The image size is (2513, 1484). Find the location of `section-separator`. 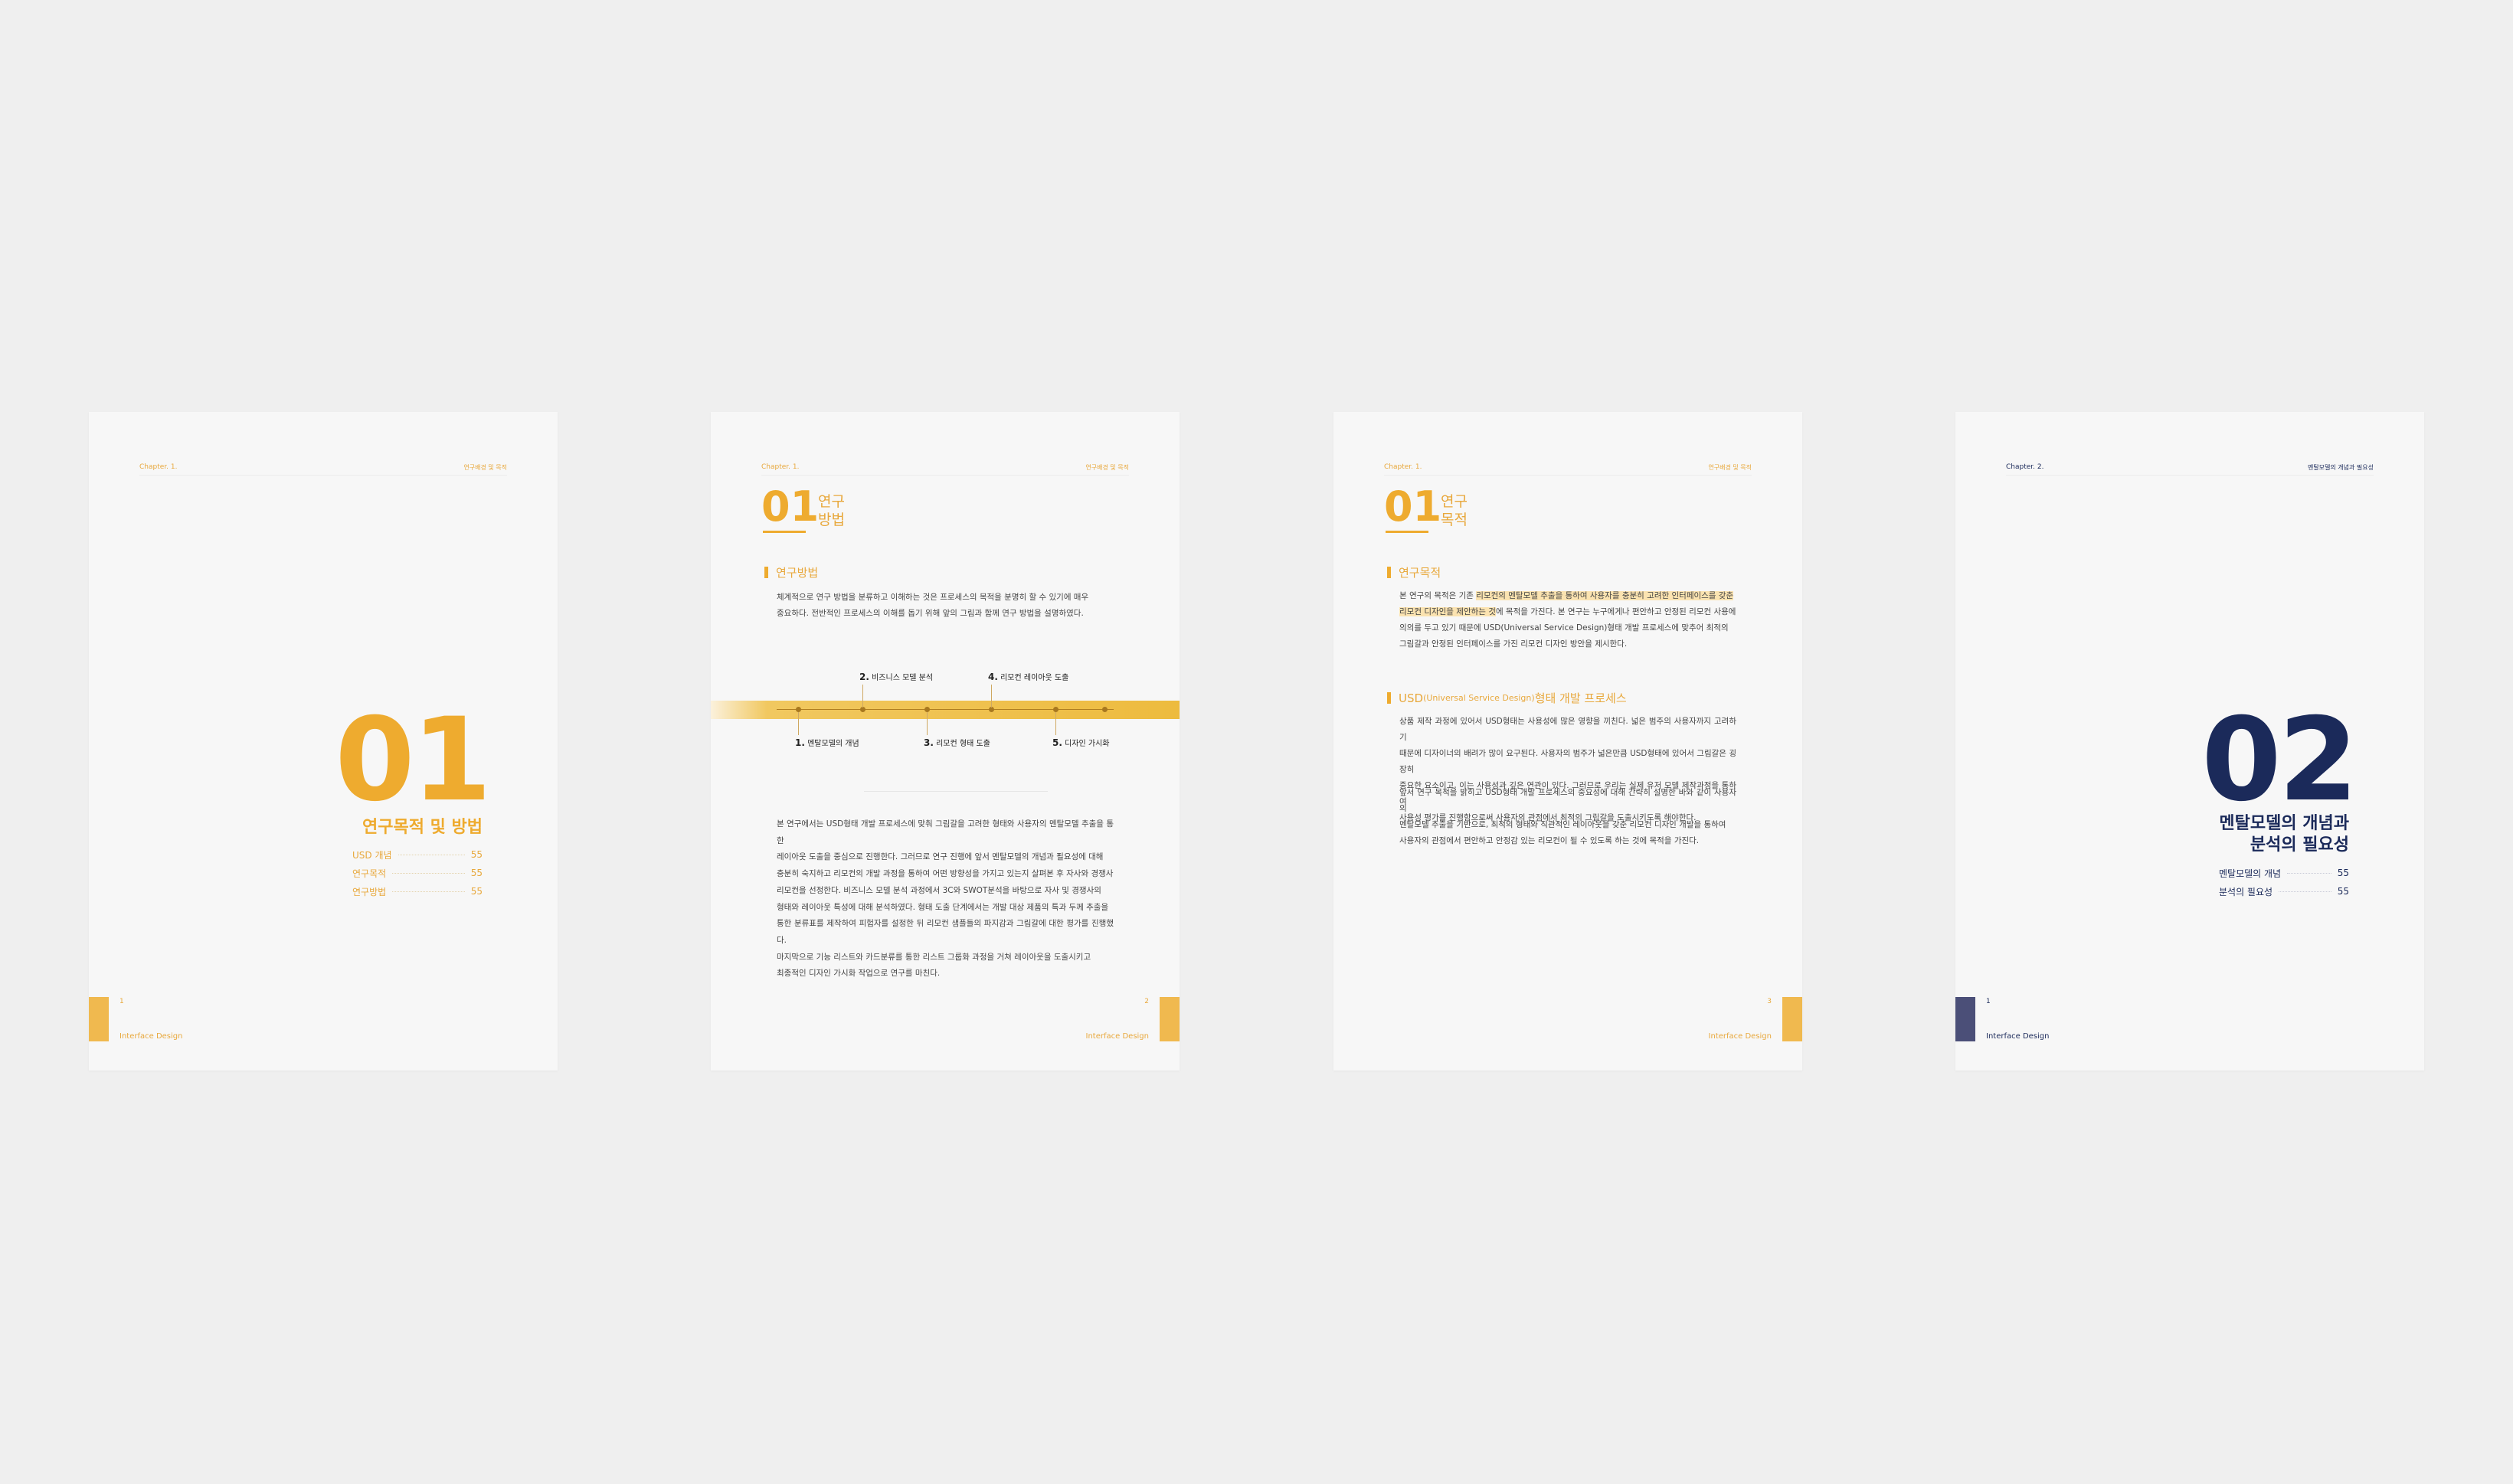

section-separator is located at coordinates (956, 791).